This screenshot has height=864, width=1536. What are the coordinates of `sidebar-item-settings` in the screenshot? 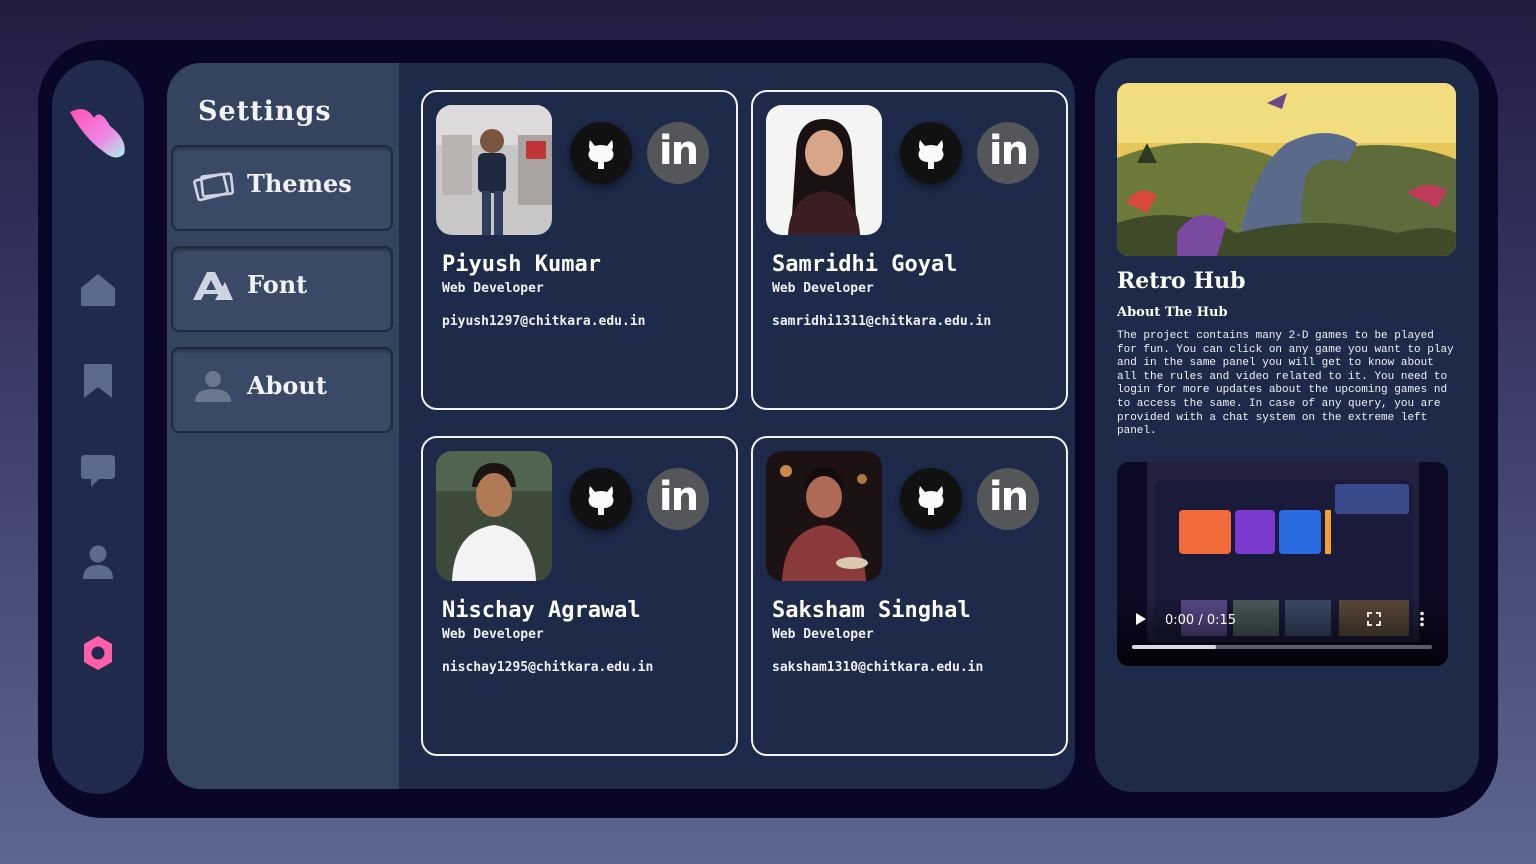 It's located at (98, 653).